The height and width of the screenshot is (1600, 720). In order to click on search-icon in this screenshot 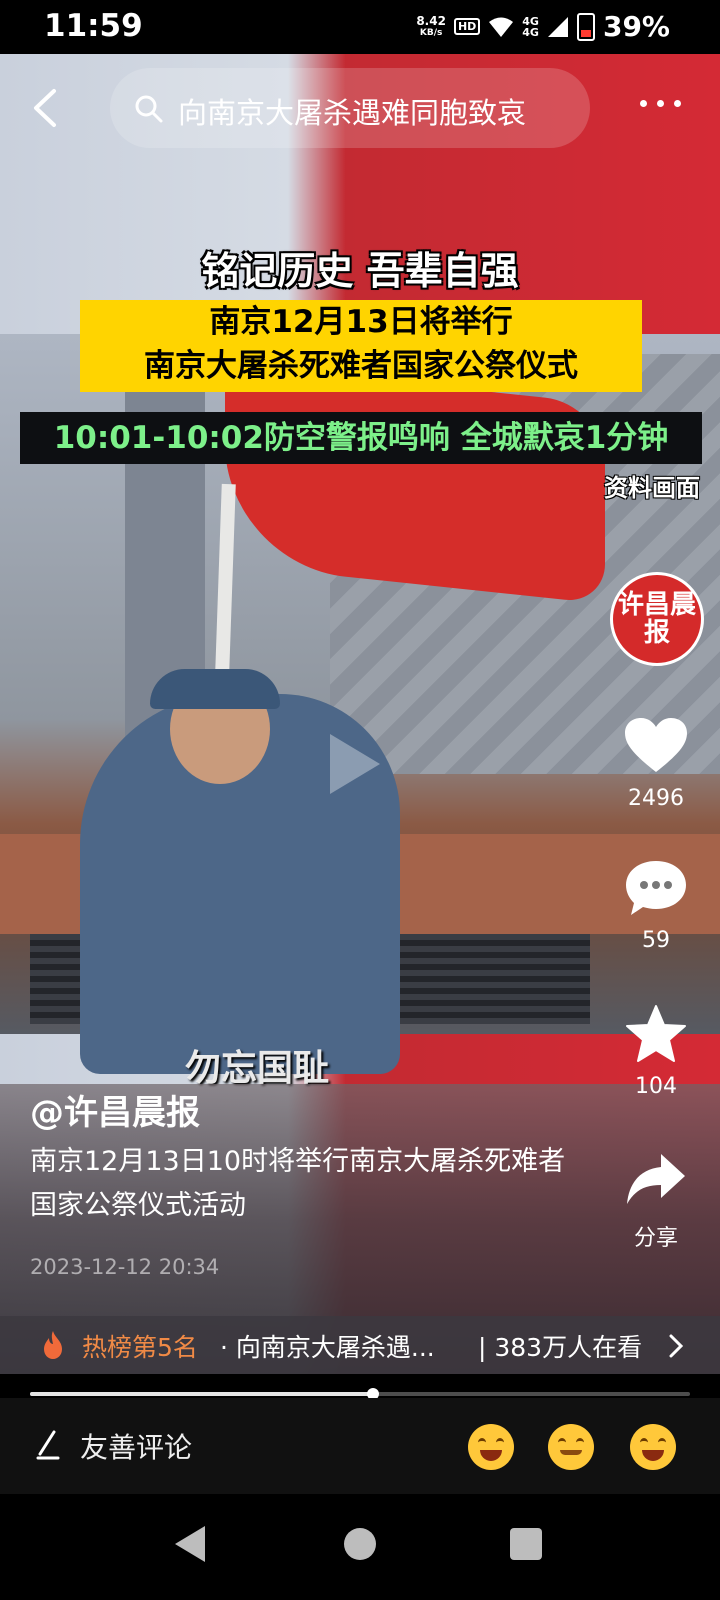, I will do `click(149, 109)`.